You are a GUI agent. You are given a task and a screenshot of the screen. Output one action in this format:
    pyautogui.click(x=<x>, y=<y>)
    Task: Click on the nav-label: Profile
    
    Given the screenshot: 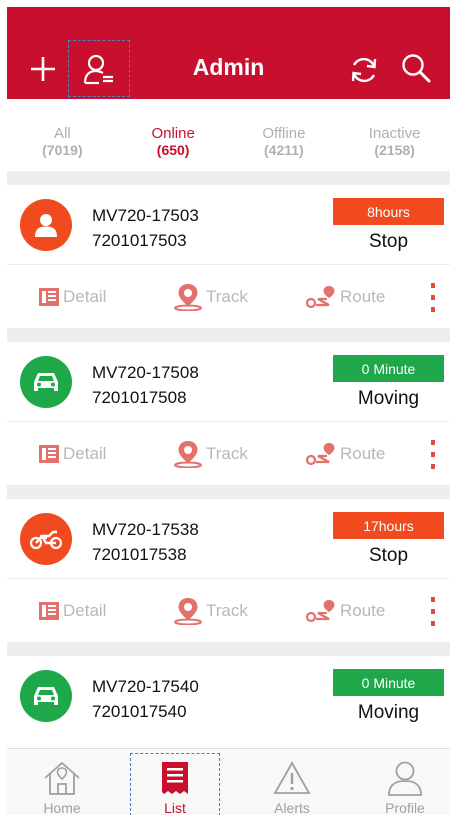 What is the action you would take?
    pyautogui.click(x=405, y=807)
    